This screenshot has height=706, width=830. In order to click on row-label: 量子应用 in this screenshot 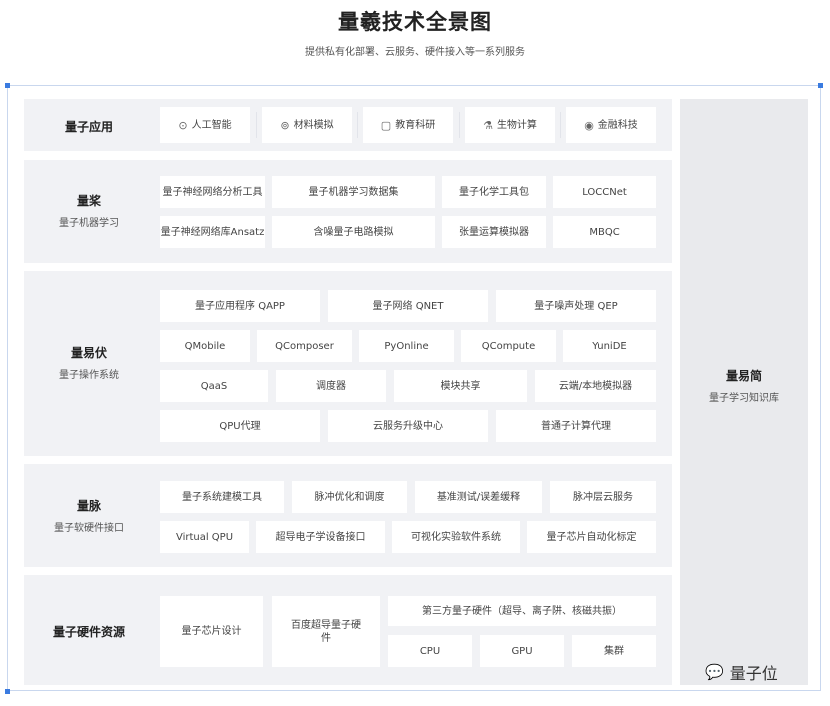, I will do `click(89, 126)`.